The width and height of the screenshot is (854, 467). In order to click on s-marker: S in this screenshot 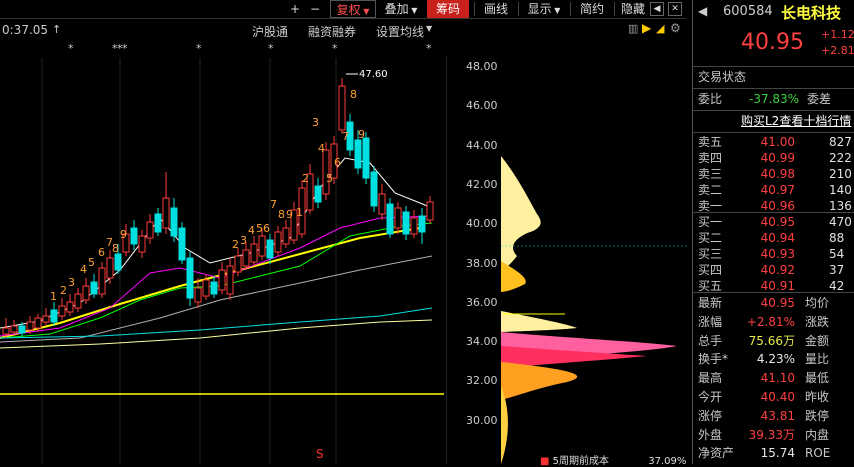, I will do `click(320, 454)`.